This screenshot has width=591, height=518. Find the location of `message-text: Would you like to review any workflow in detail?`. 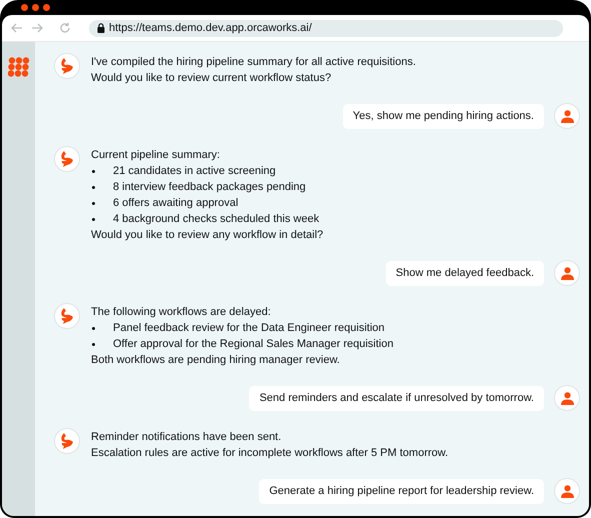

message-text: Would you like to review any workflow in detail? is located at coordinates (207, 235).